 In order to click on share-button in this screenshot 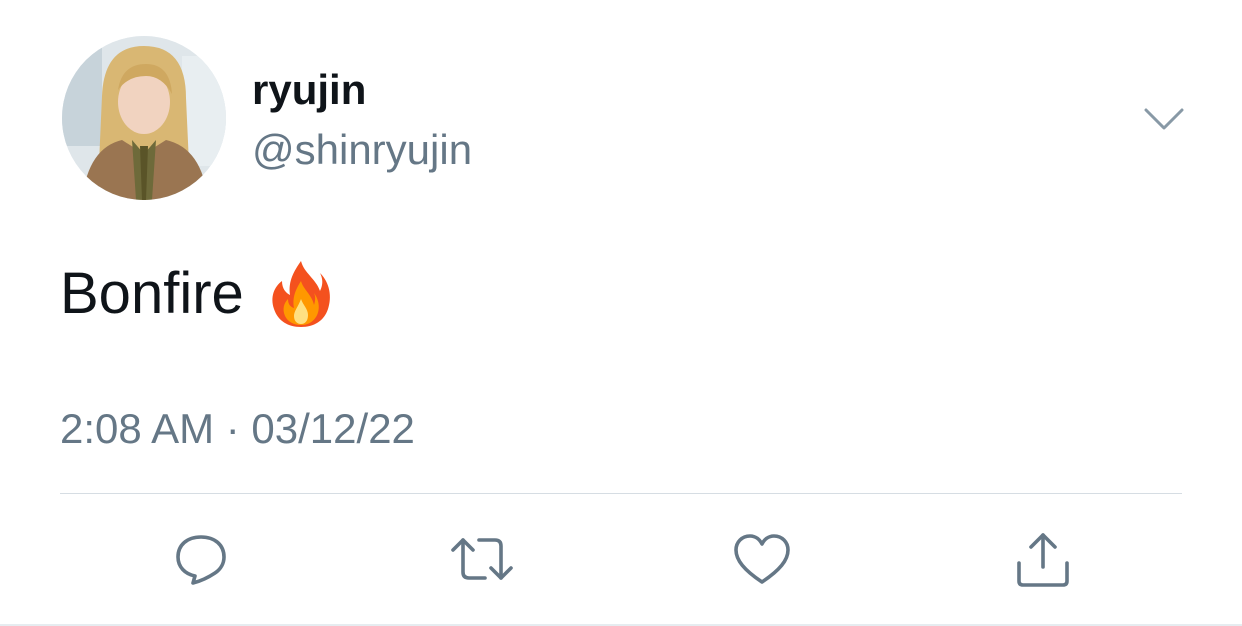, I will do `click(1043, 559)`.